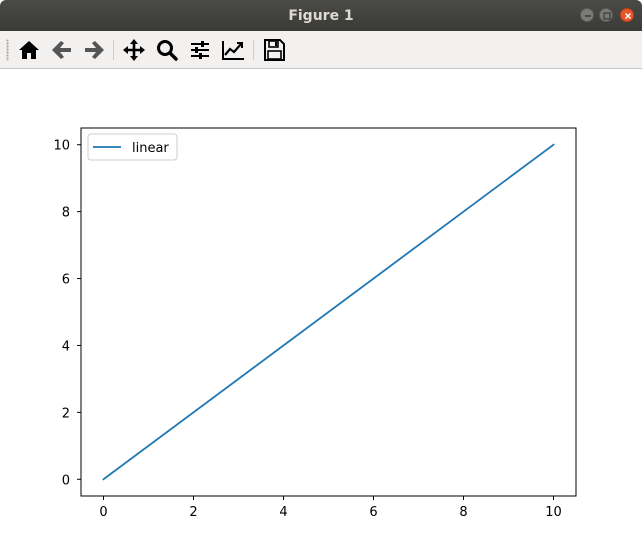 The image size is (642, 542). I want to click on forward-button, so click(94, 50).